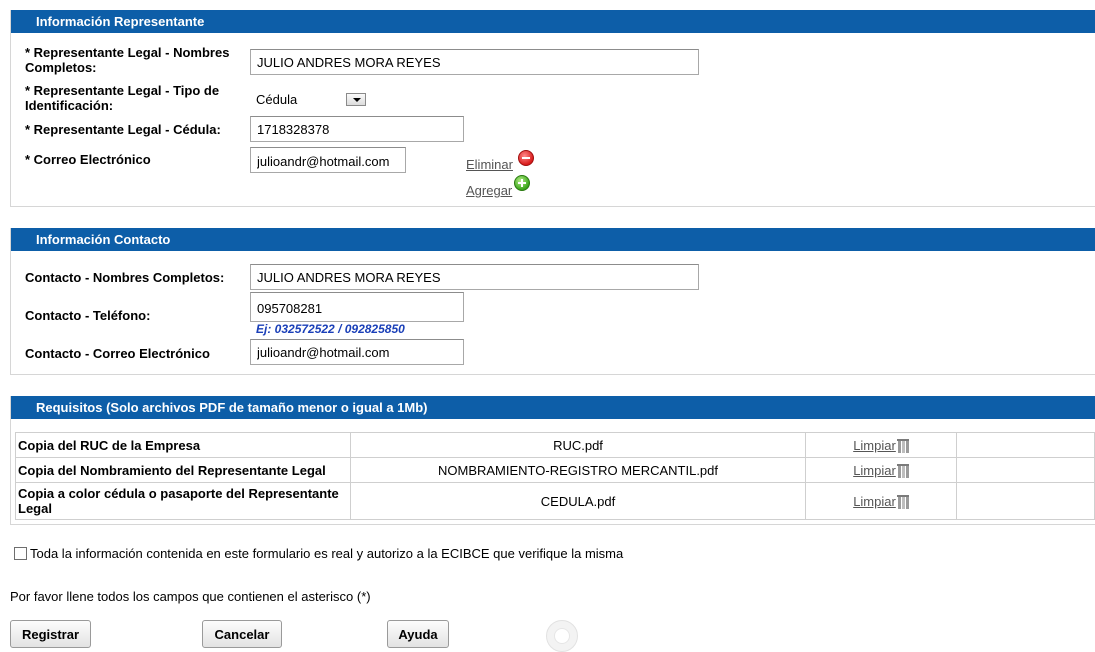 This screenshot has width=1095, height=652. What do you see at coordinates (309, 100) in the screenshot?
I see `rep-tipo-id-select: Cédula` at bounding box center [309, 100].